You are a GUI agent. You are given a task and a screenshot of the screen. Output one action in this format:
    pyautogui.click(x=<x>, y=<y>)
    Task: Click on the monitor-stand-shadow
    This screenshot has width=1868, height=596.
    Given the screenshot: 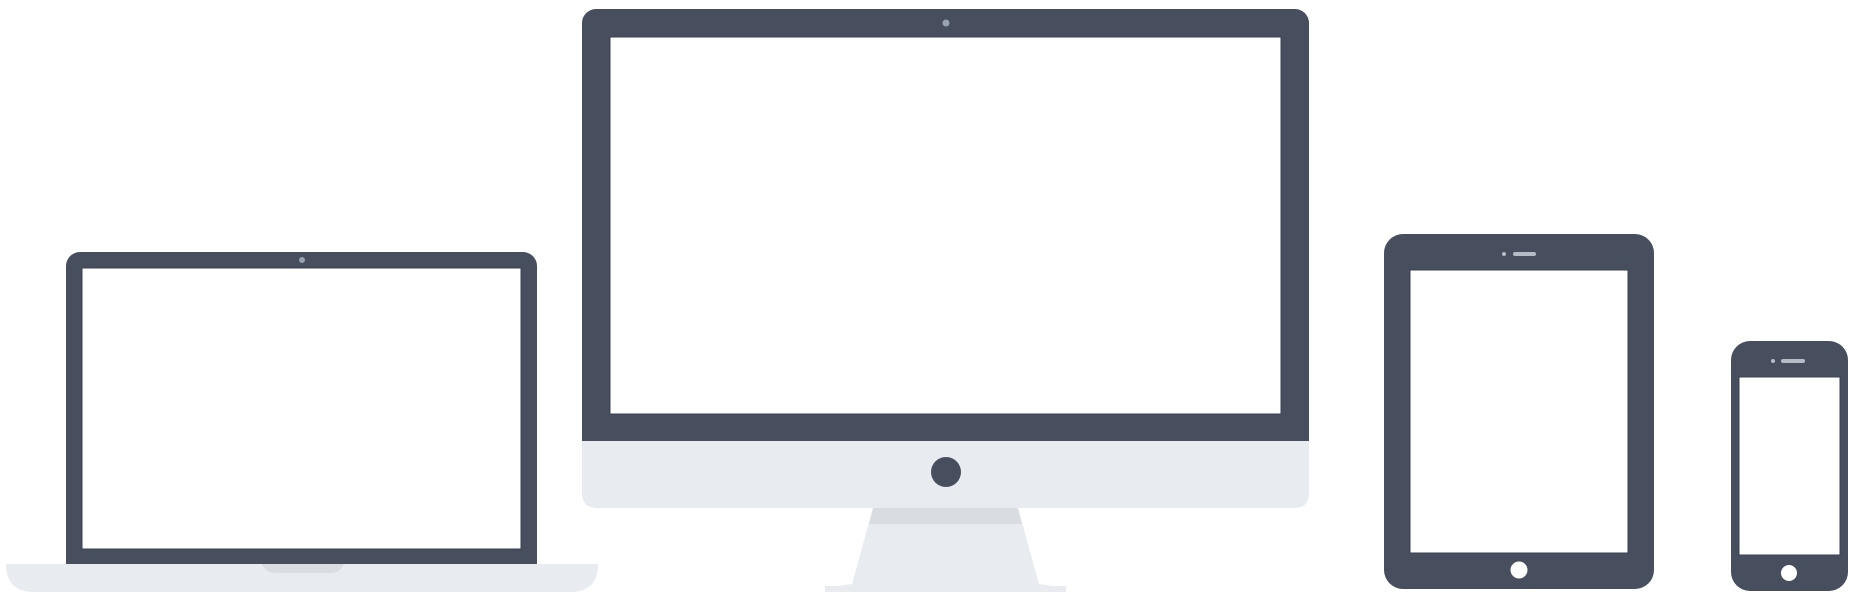 What is the action you would take?
    pyautogui.click(x=945, y=516)
    